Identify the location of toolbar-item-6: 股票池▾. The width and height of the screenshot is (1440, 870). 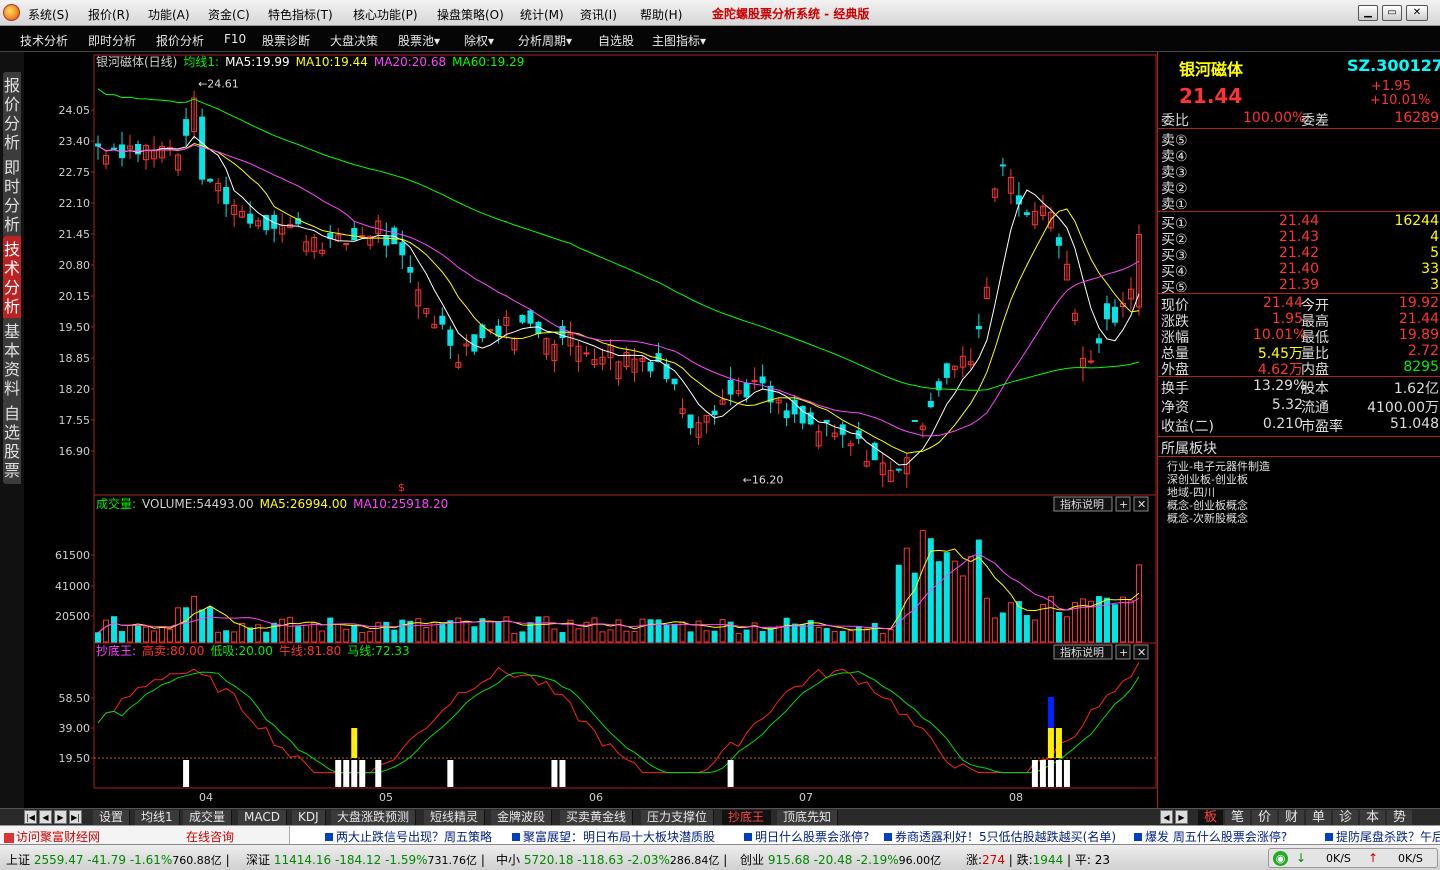
(419, 40).